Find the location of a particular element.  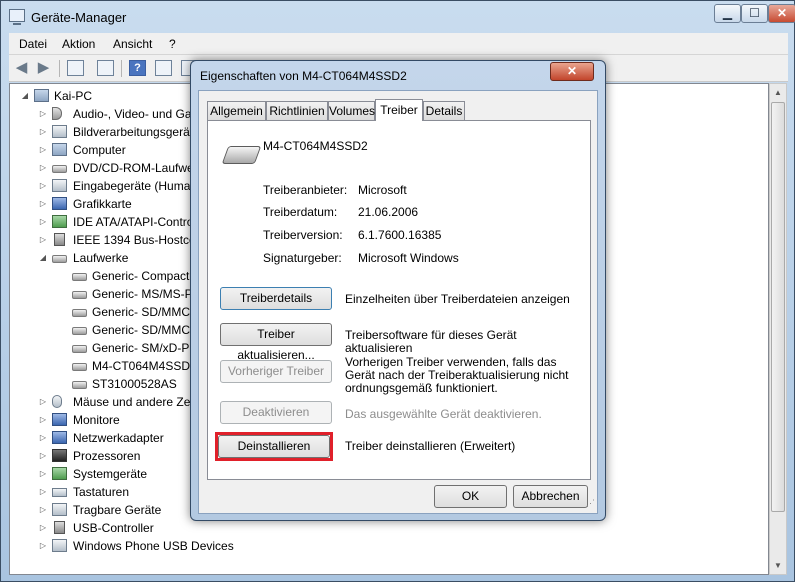

driver-provider-label: Treiberanbieter: is located at coordinates (305, 190).